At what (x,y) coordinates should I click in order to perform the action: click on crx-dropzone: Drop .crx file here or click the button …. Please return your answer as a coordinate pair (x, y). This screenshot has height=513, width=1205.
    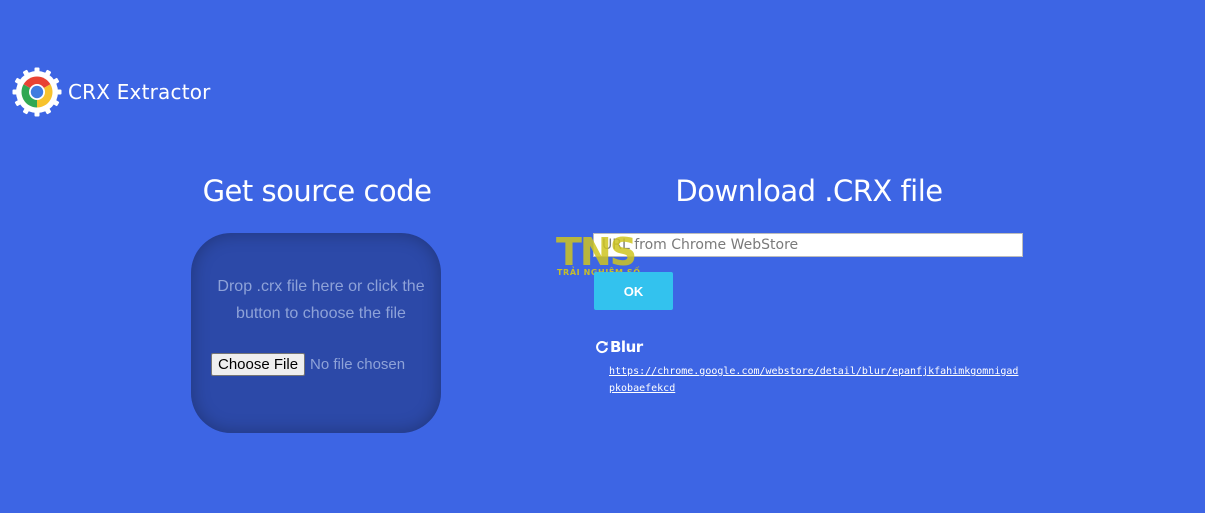
    Looking at the image, I should click on (316, 333).